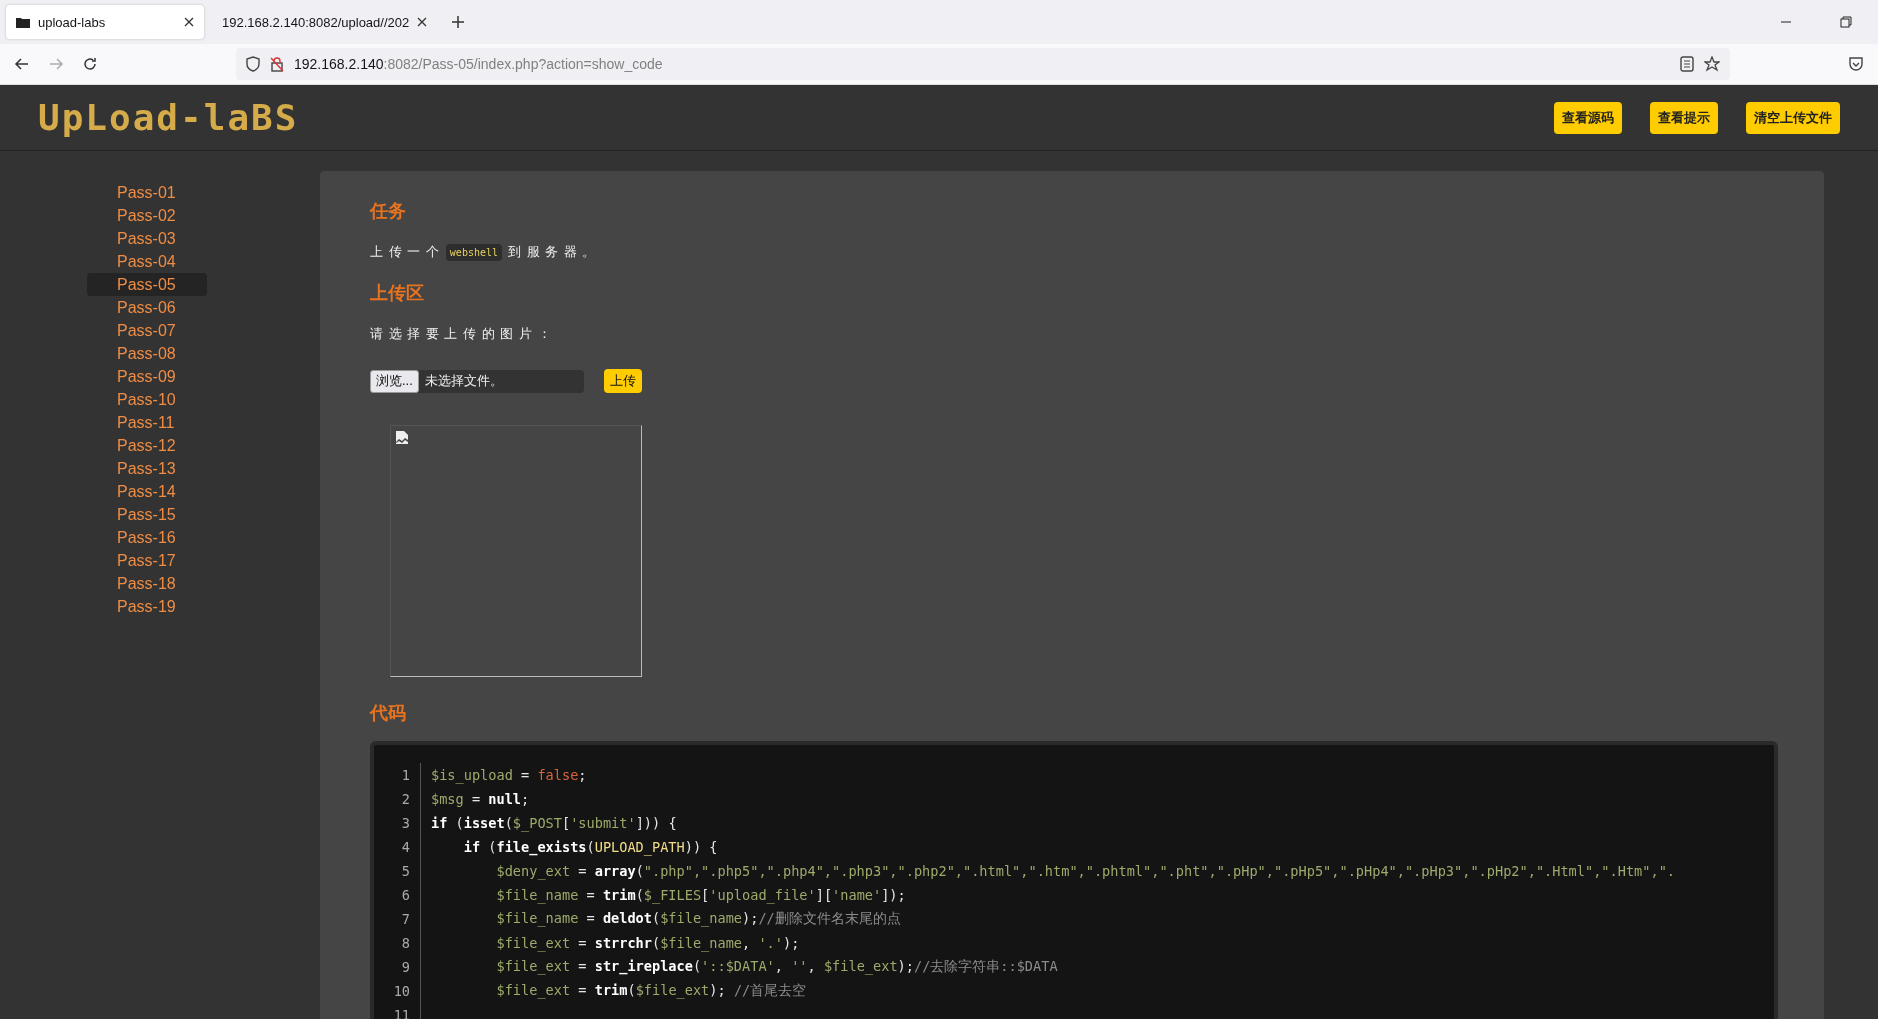  Describe the element at coordinates (983, 64) in the screenshot. I see `address-bar: 192.168.2.140:8082/Pass-05/index.php?action=show_code` at that location.